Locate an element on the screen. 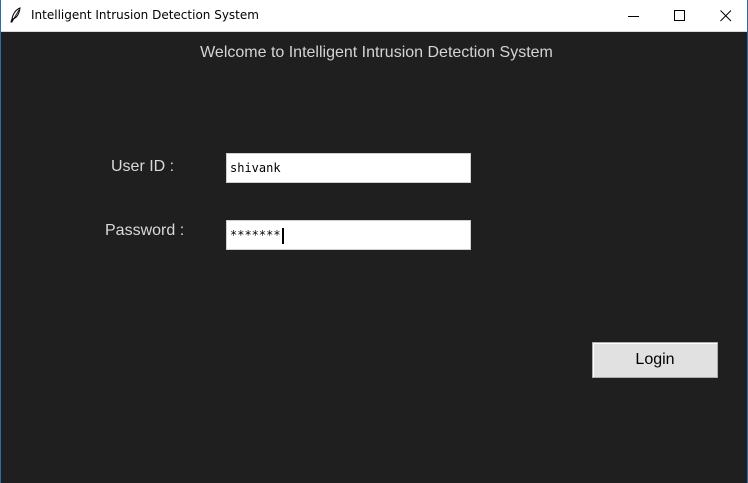 This screenshot has width=748, height=483. minimize-icon is located at coordinates (633, 16).